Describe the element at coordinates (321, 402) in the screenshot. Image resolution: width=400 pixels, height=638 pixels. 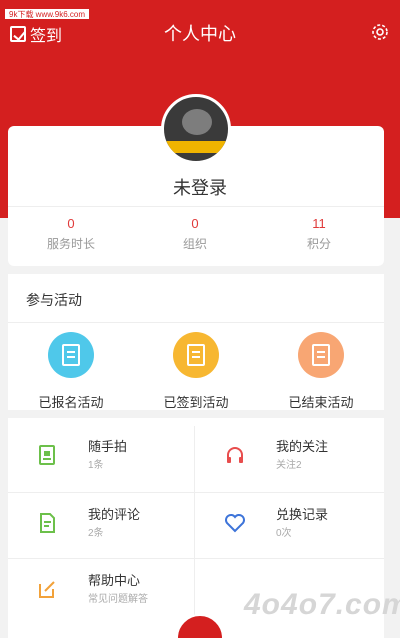
I see `ended-activities-label: 已结束活动` at that location.